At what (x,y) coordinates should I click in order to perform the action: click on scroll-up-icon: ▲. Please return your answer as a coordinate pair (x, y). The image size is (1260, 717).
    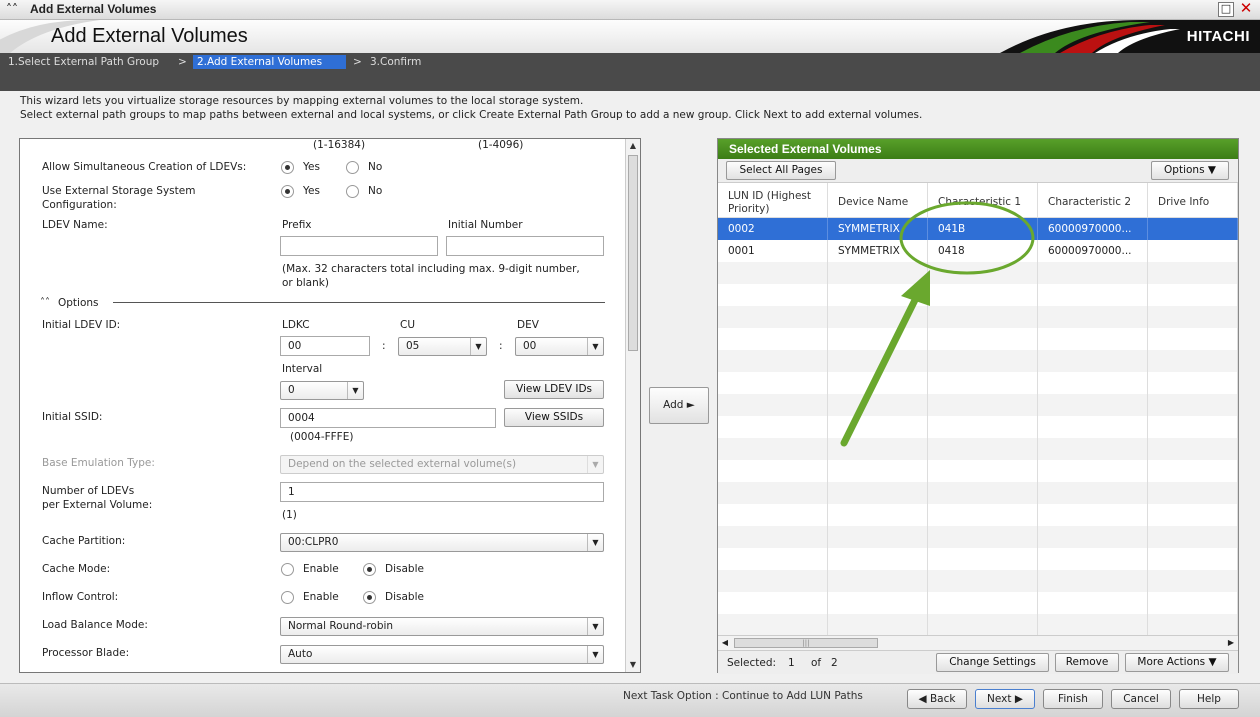
    Looking at the image, I should click on (633, 146).